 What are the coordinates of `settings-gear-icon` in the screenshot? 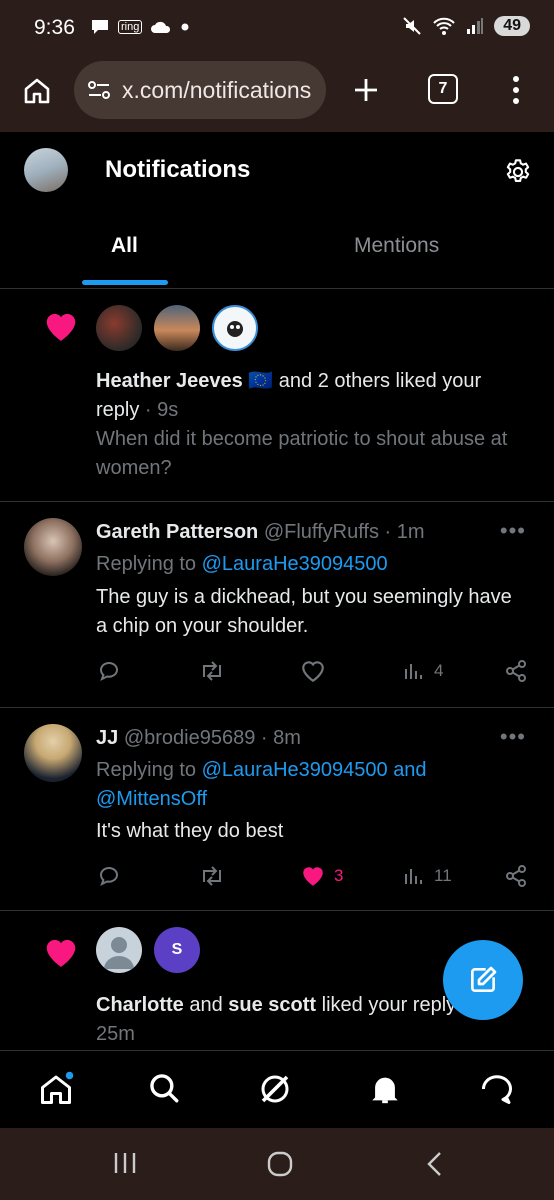 It's located at (518, 172).